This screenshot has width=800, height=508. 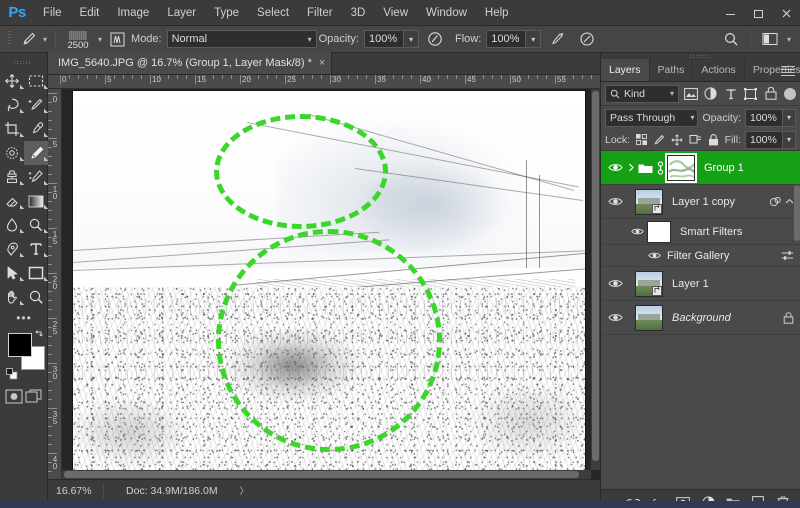 I want to click on layer-name: Layer 1 copy, so click(x=699, y=202).